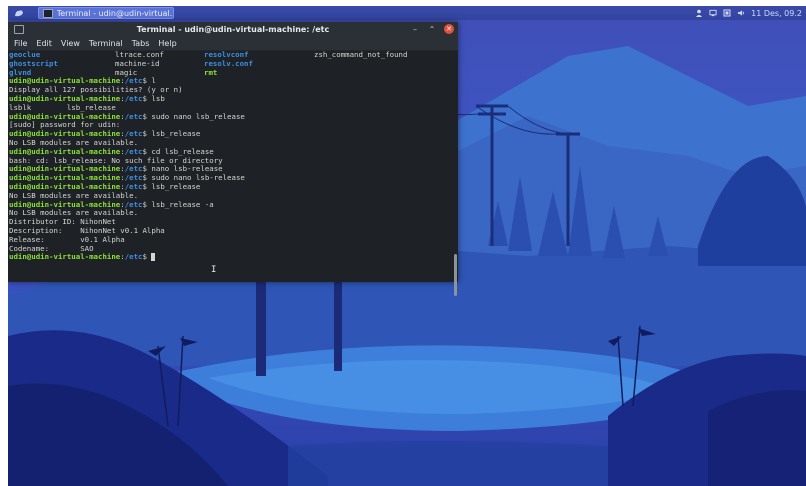 The width and height of the screenshot is (806, 486). I want to click on ls-entry: resolv.conf, so click(228, 63).